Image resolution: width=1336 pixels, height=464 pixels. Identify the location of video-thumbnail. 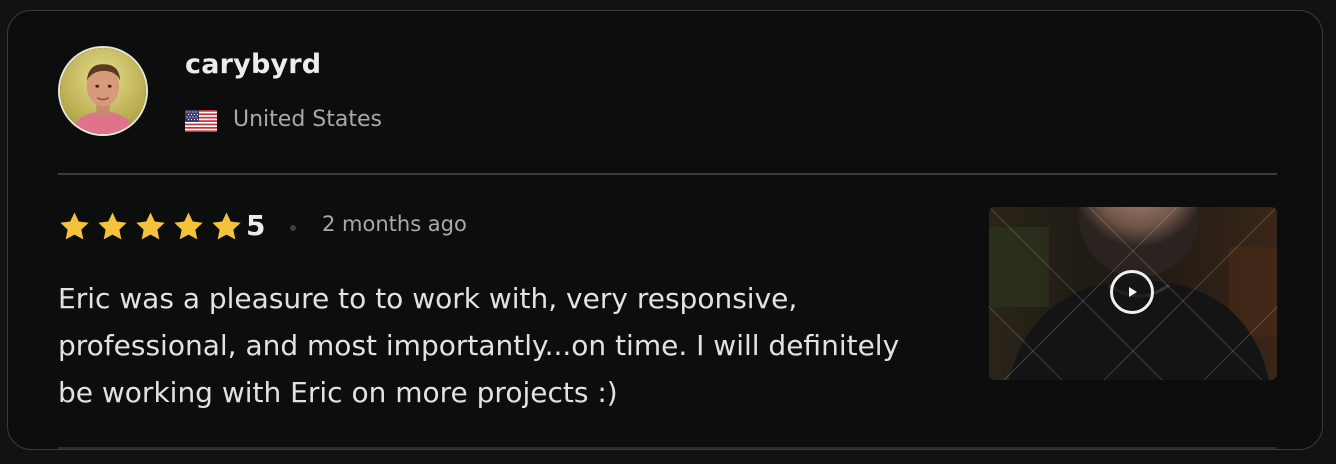
(1133, 293).